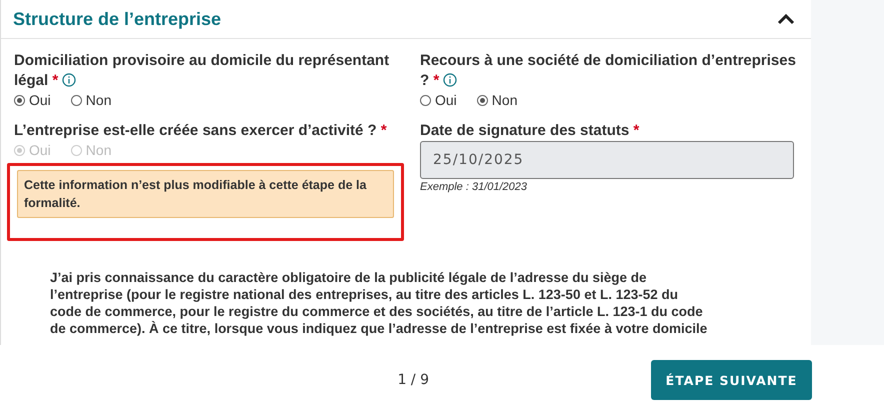 This screenshot has height=415, width=884. What do you see at coordinates (786, 19) in the screenshot?
I see `chevron-icon` at bounding box center [786, 19].